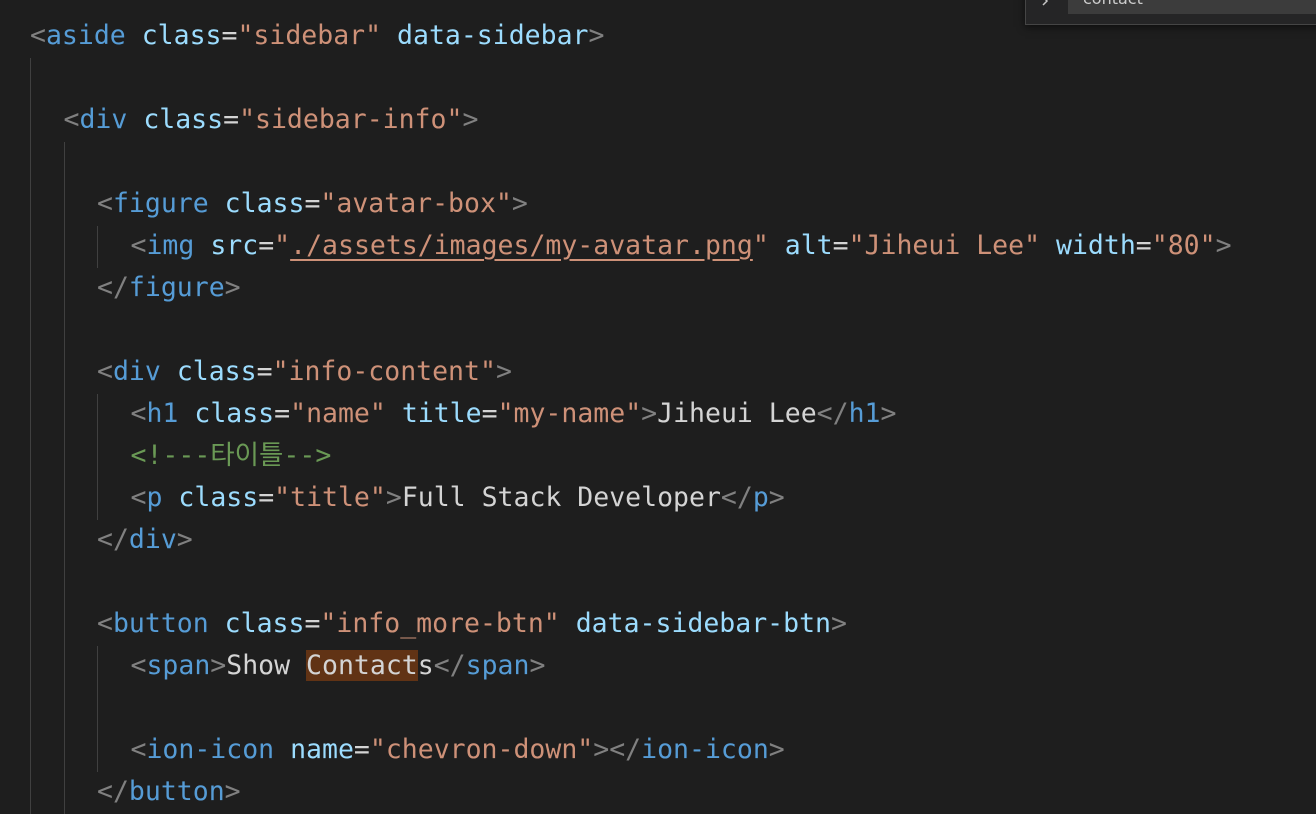  Describe the element at coordinates (351, 119) in the screenshot. I see `code-token: "sidebar-info"` at that location.